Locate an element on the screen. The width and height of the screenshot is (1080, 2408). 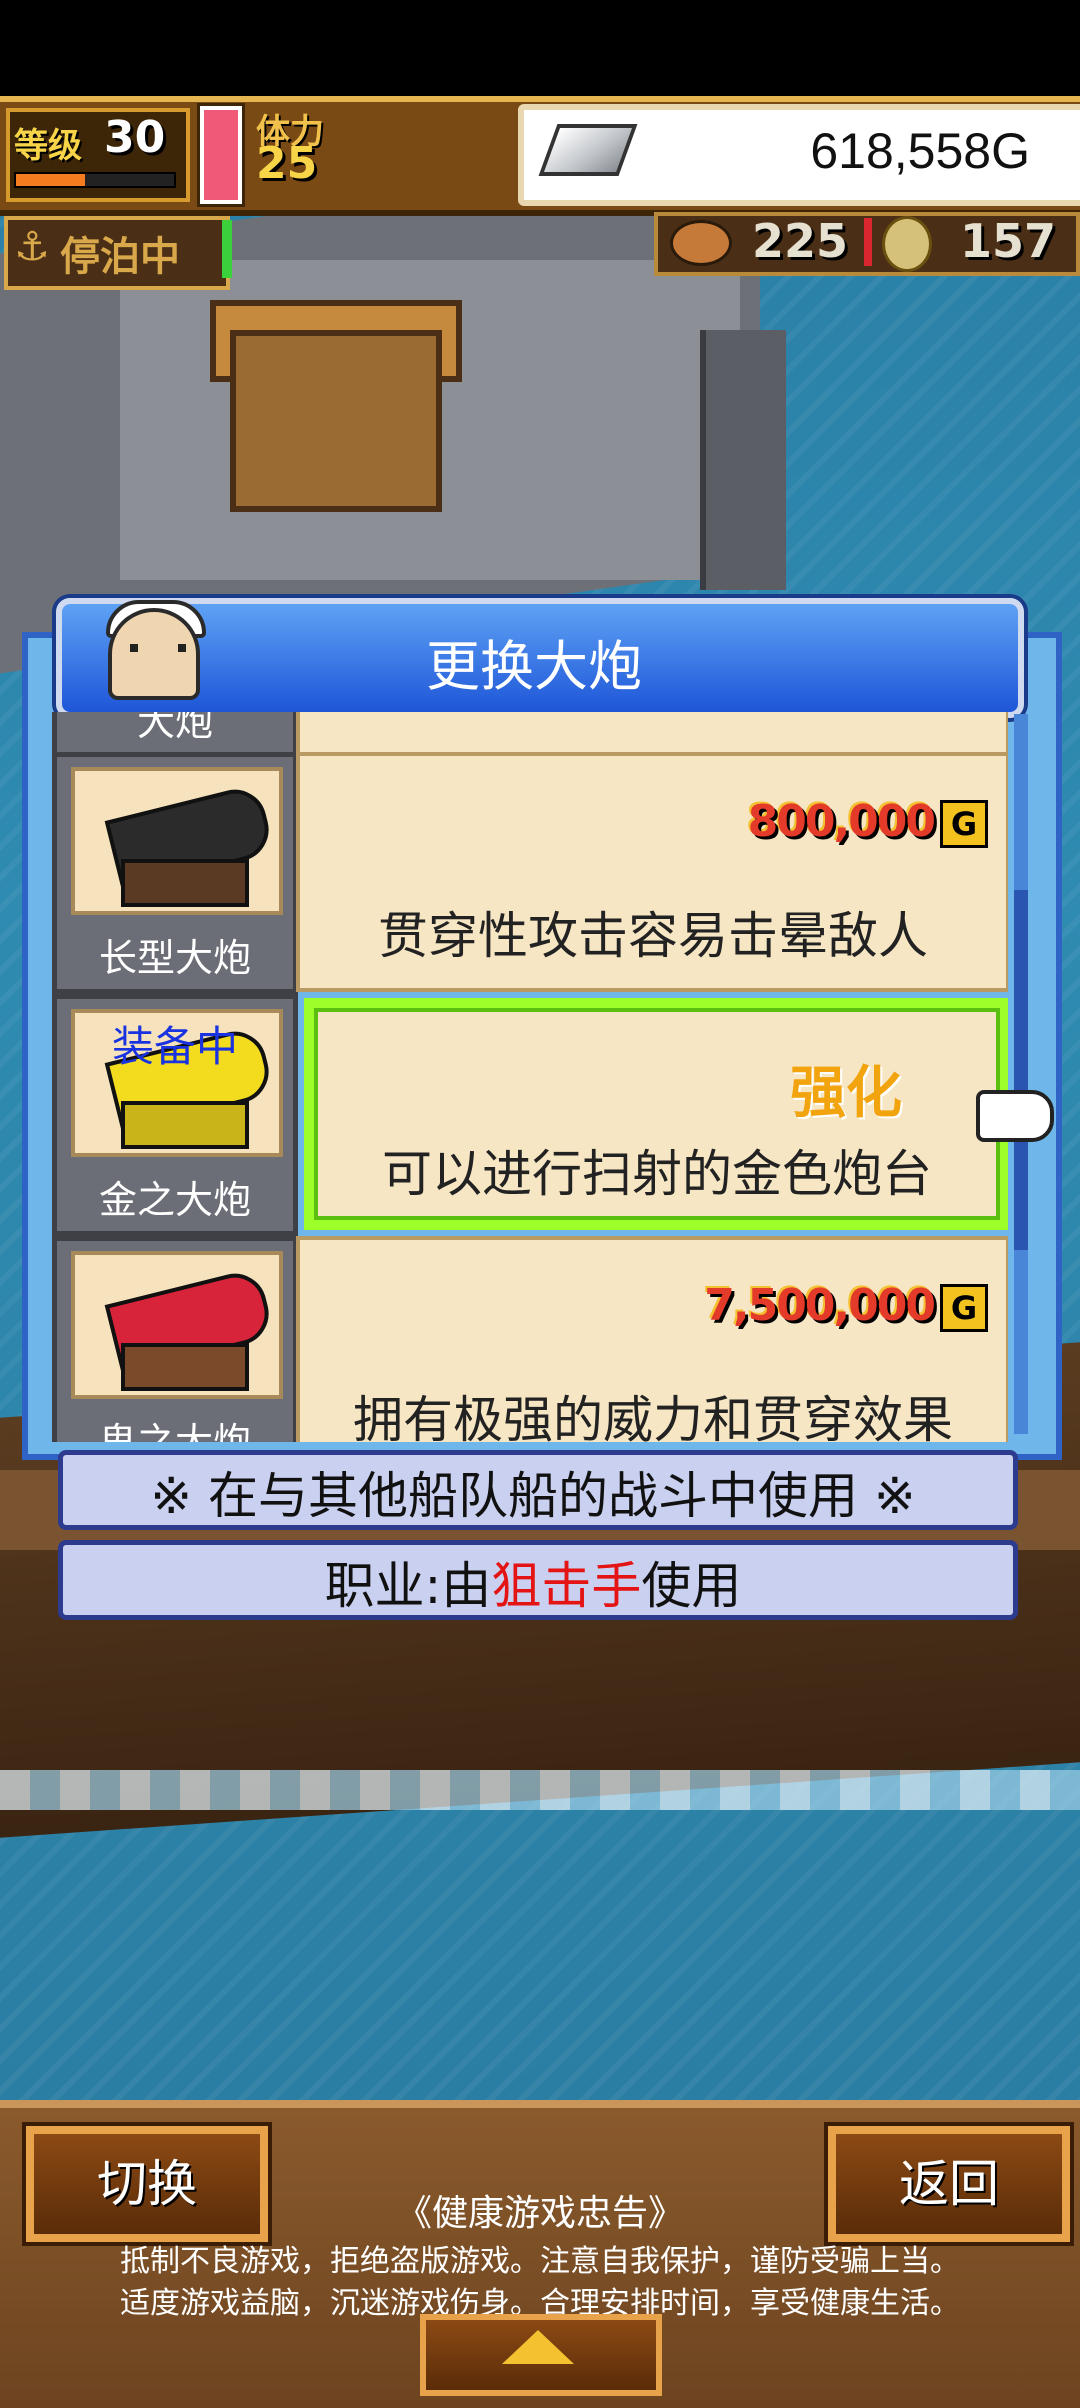
shop-building is located at coordinates (336, 421).